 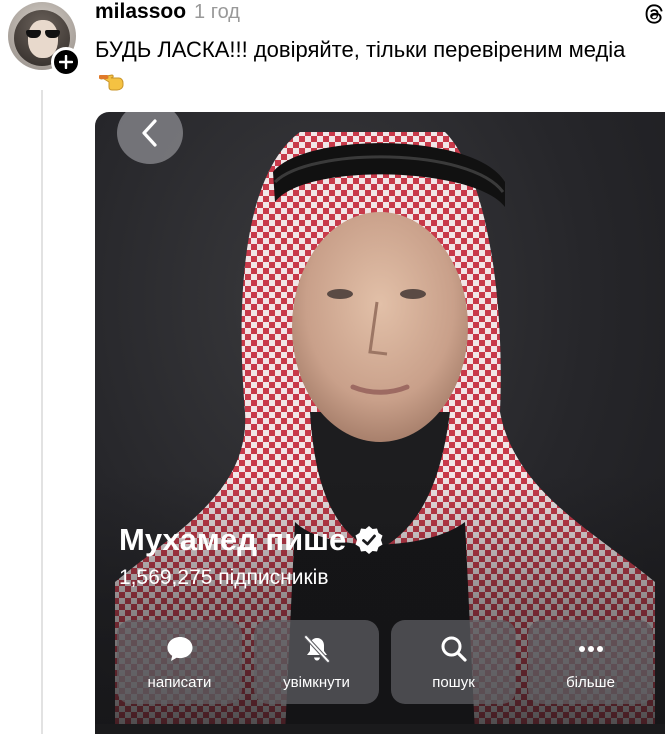 I want to click on message-button: написати, so click(x=179, y=662).